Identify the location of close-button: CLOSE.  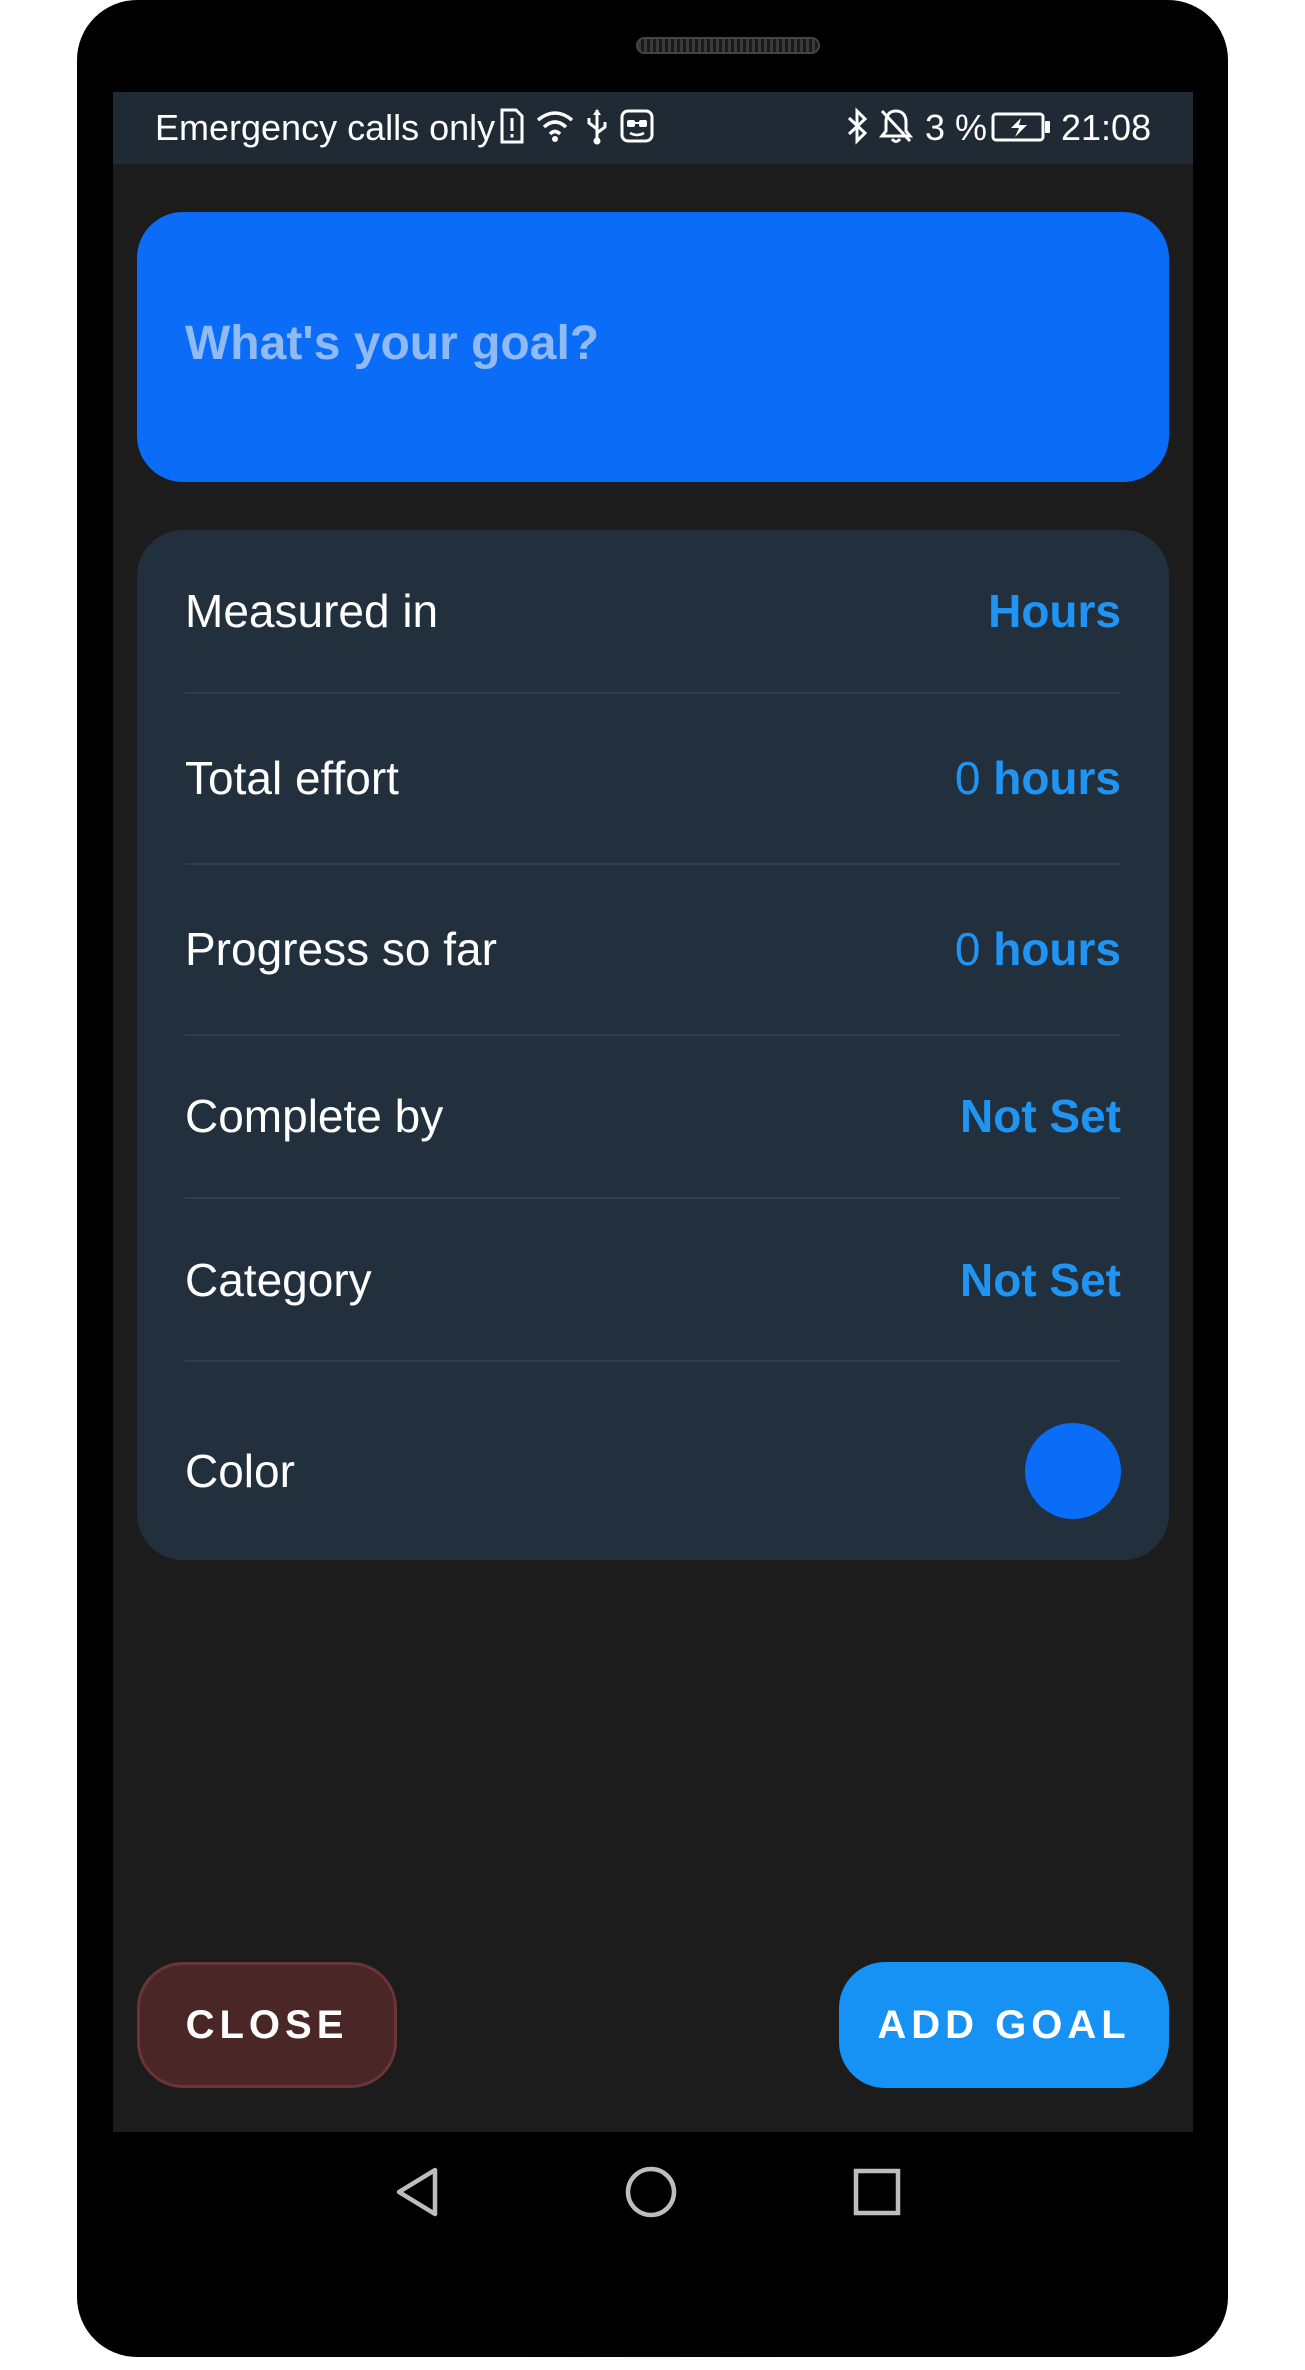
(267, 2025).